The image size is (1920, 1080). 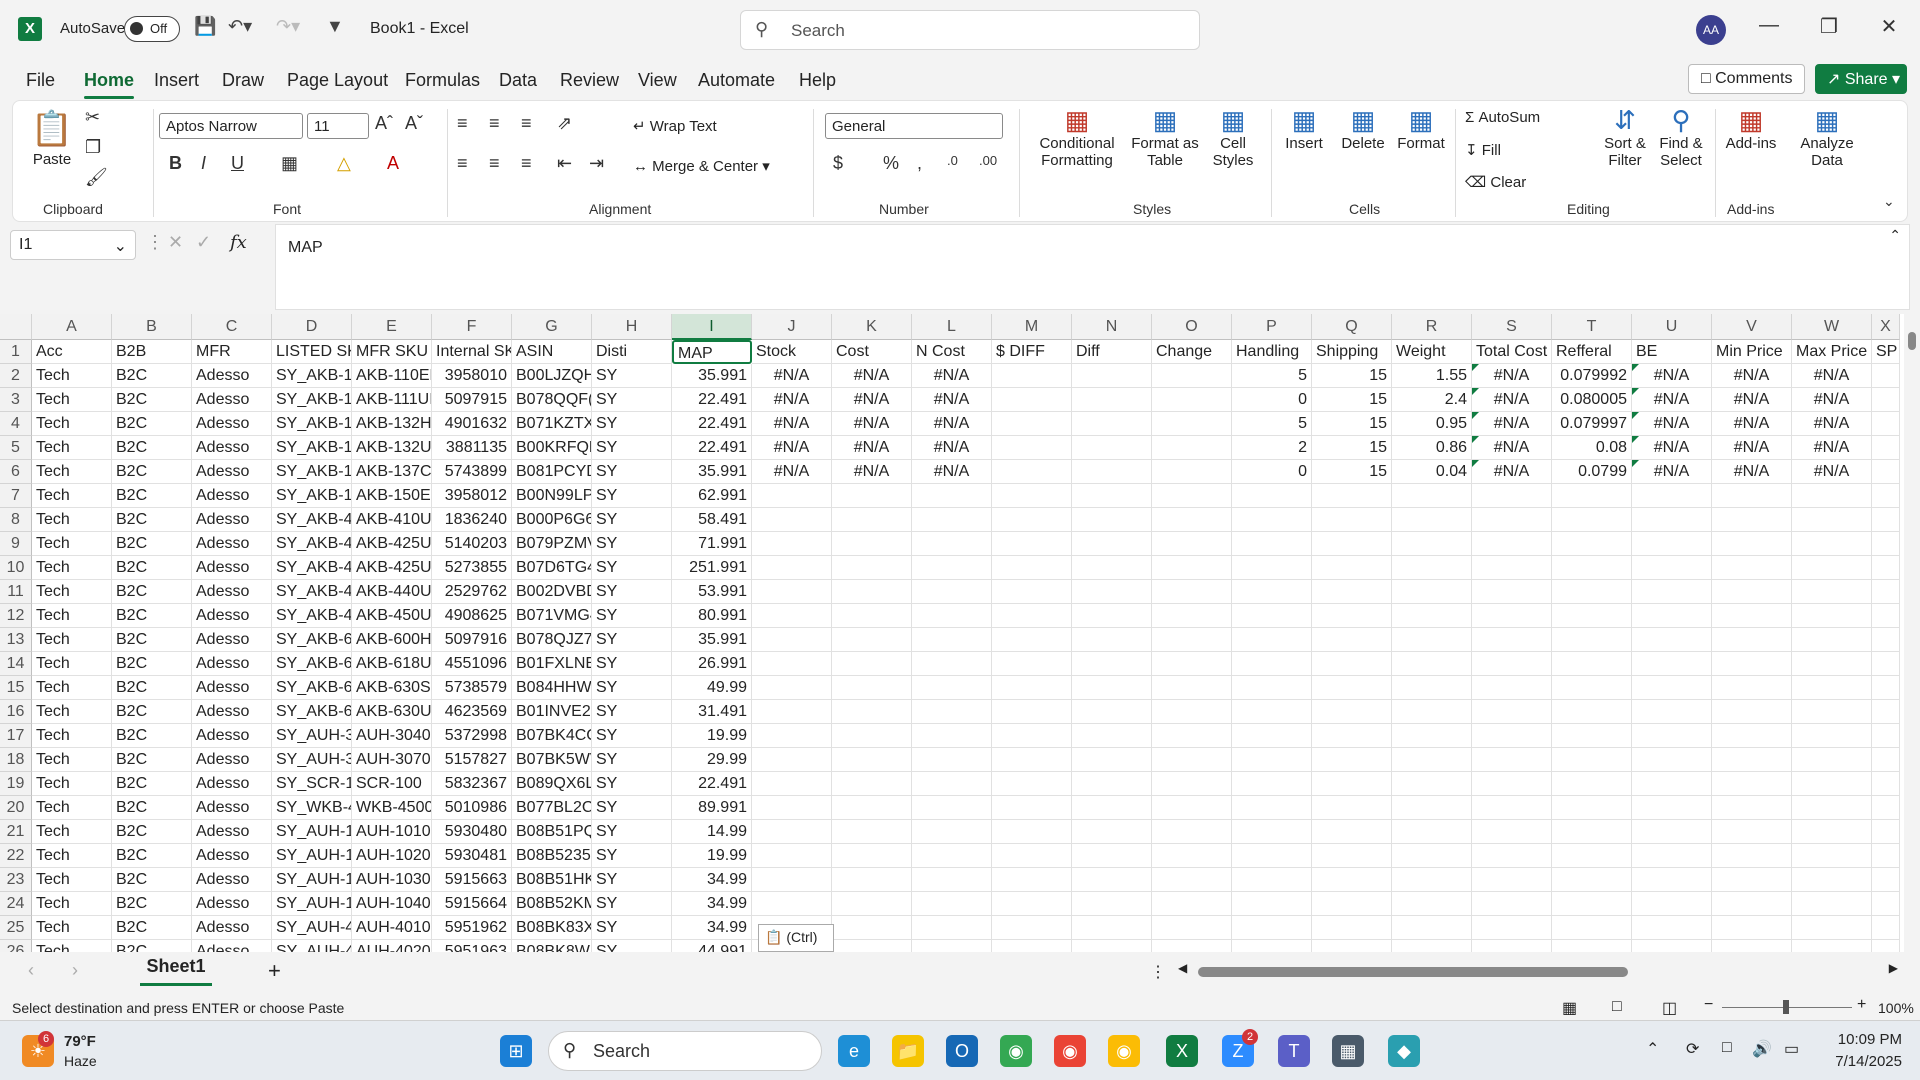 I want to click on table-cell: AUH-3070, so click(x=392, y=760).